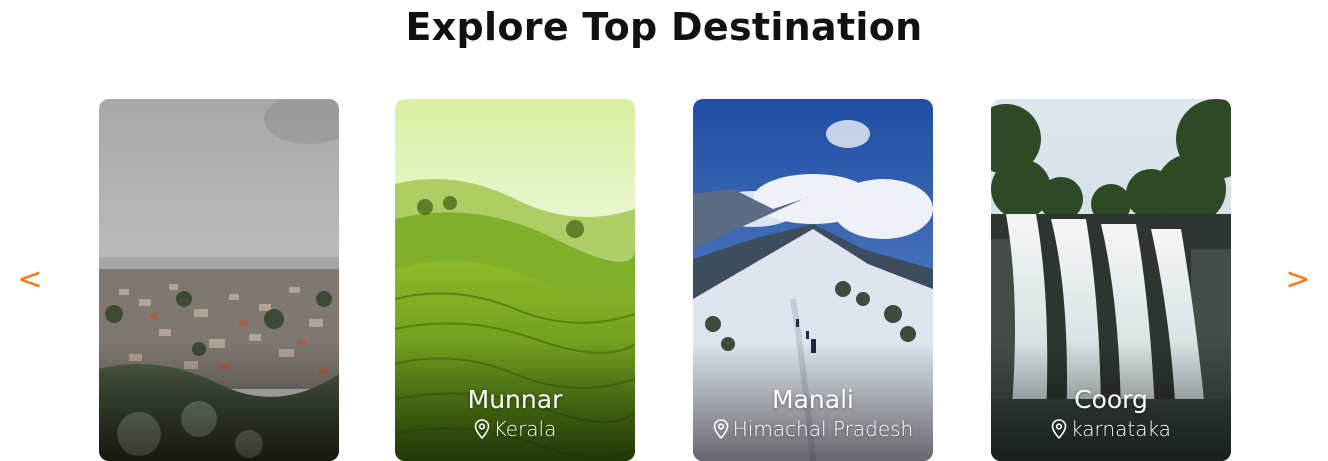 The width and height of the screenshot is (1328, 461). I want to click on destination-location: karnataka, so click(1121, 429).